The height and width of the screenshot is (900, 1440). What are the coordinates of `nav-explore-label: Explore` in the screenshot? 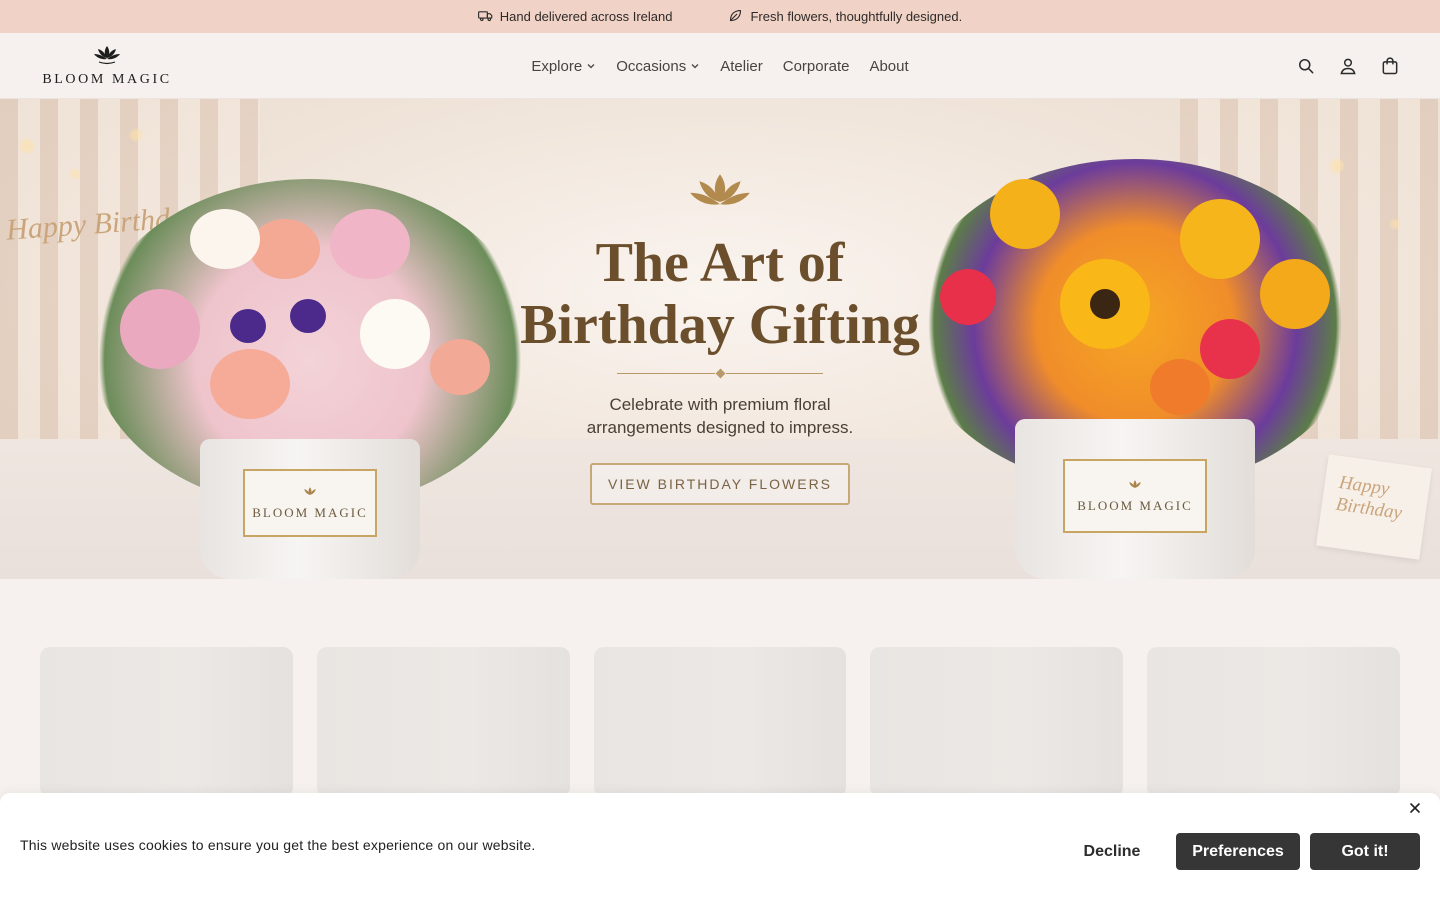 It's located at (557, 66).